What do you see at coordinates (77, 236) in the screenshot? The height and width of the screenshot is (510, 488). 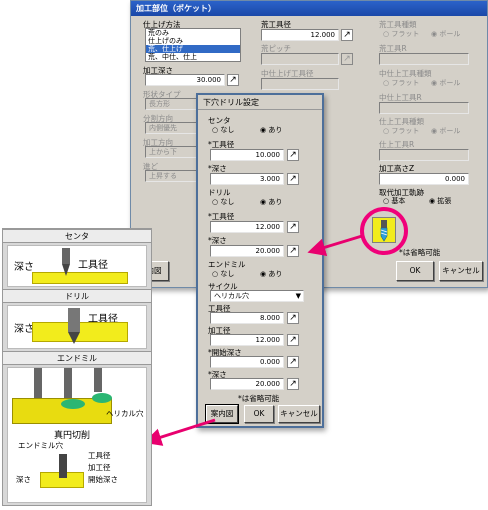 I see `guide-center-title: センタ` at bounding box center [77, 236].